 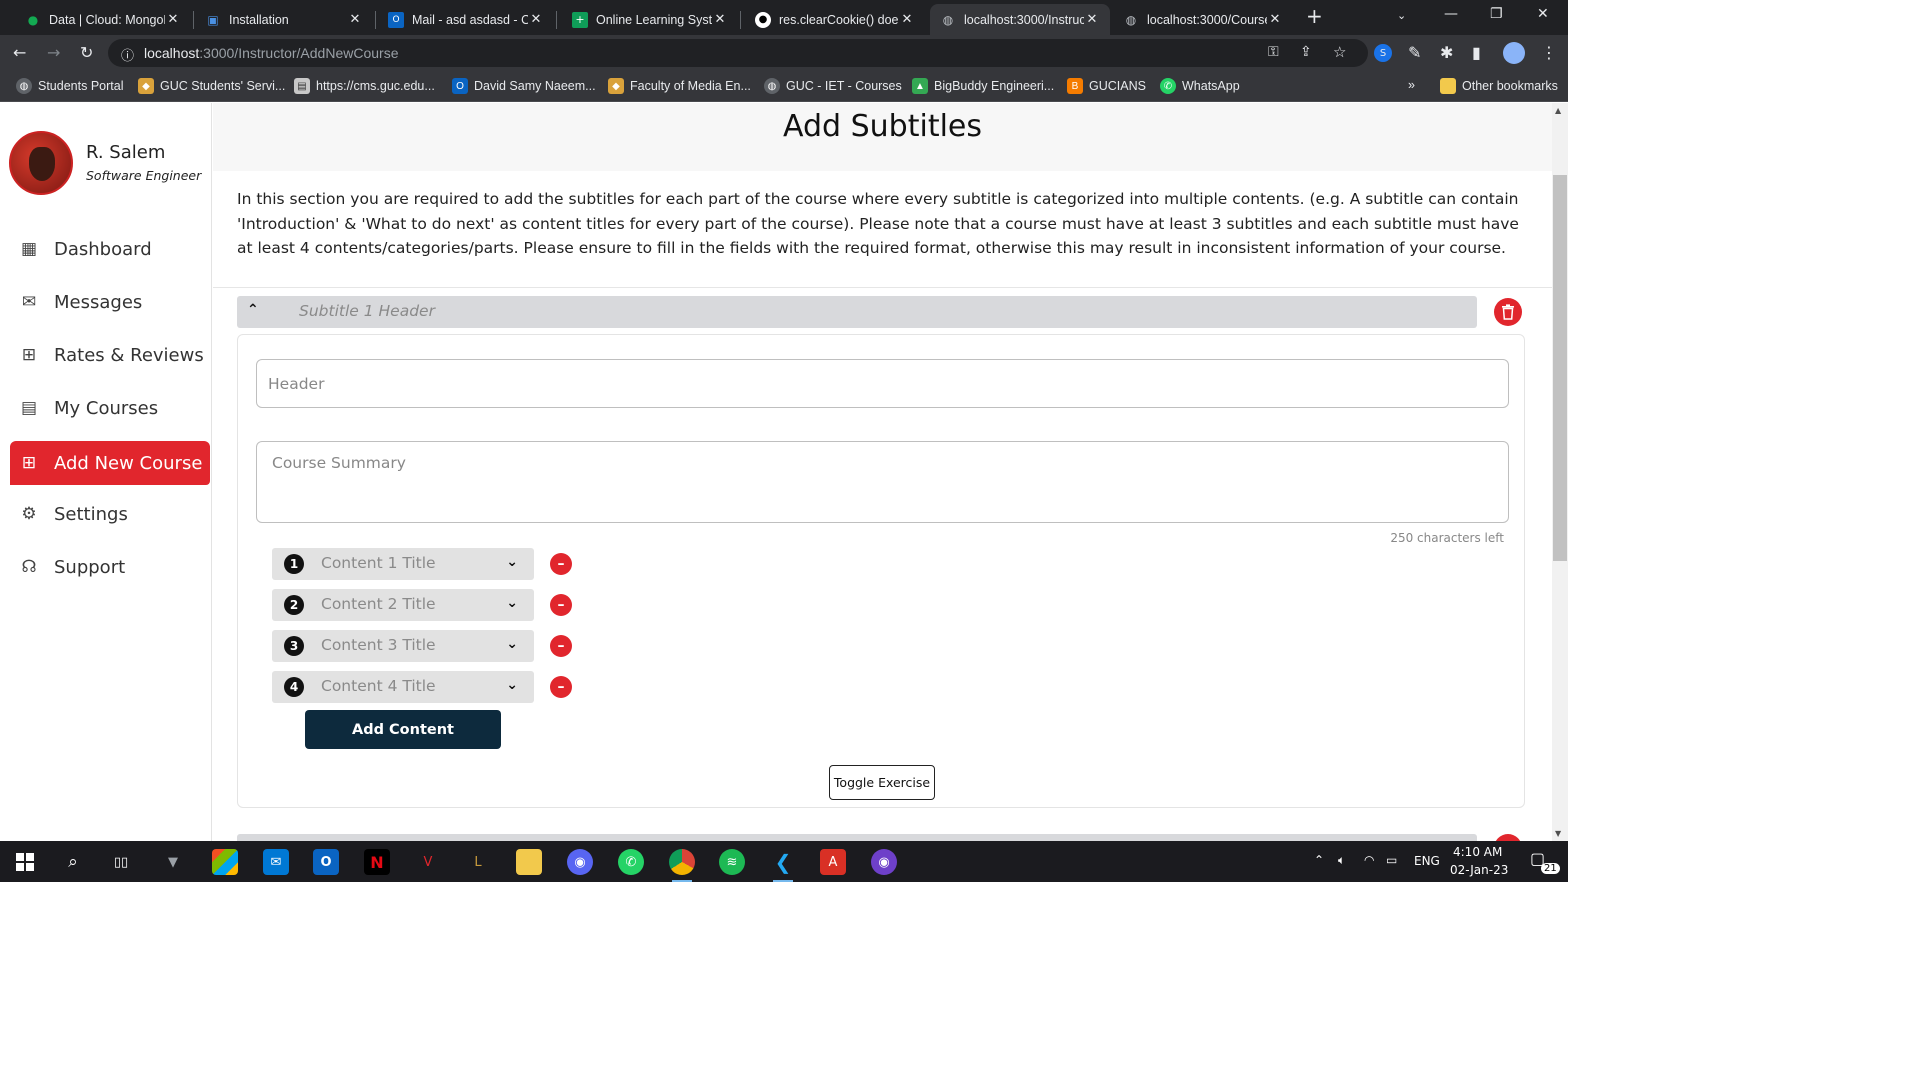 What do you see at coordinates (1203, 19) in the screenshot?
I see `browser-tab: ◍ localhost:3000/Course ✕` at bounding box center [1203, 19].